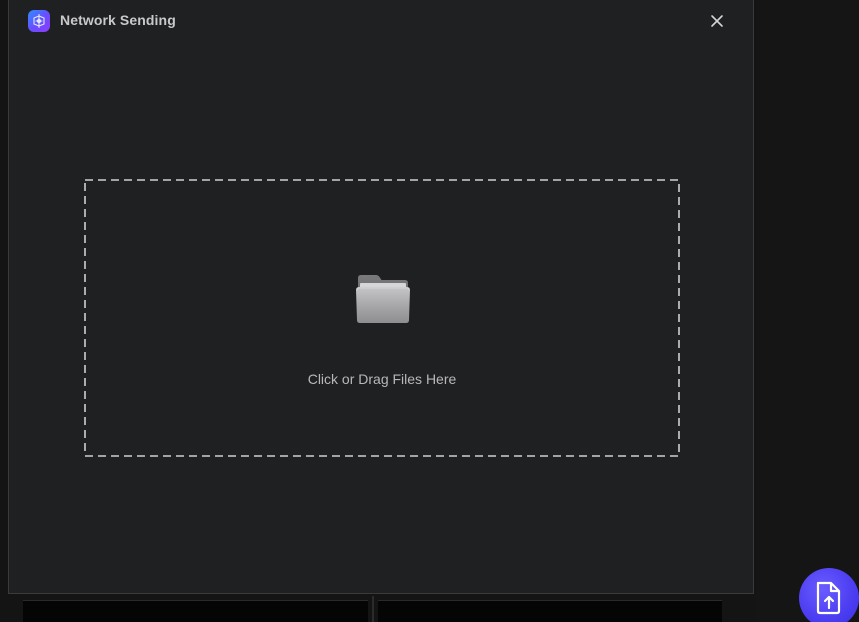 Image resolution: width=859 pixels, height=622 pixels. I want to click on background-panel-left, so click(195, 611).